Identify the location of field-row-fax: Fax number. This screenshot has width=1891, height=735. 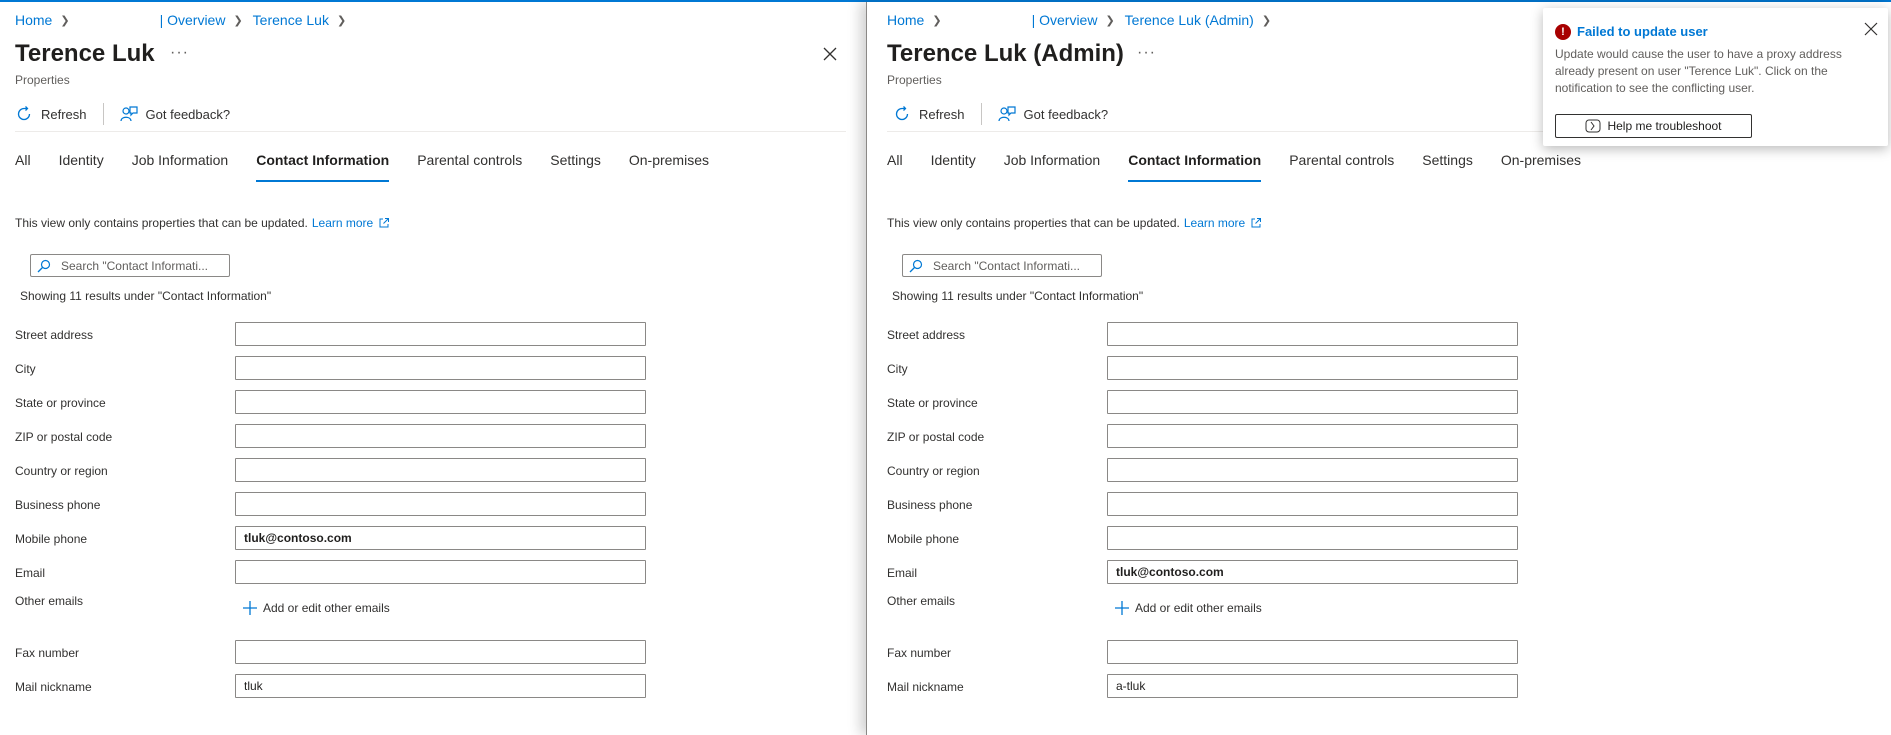
(1237, 653).